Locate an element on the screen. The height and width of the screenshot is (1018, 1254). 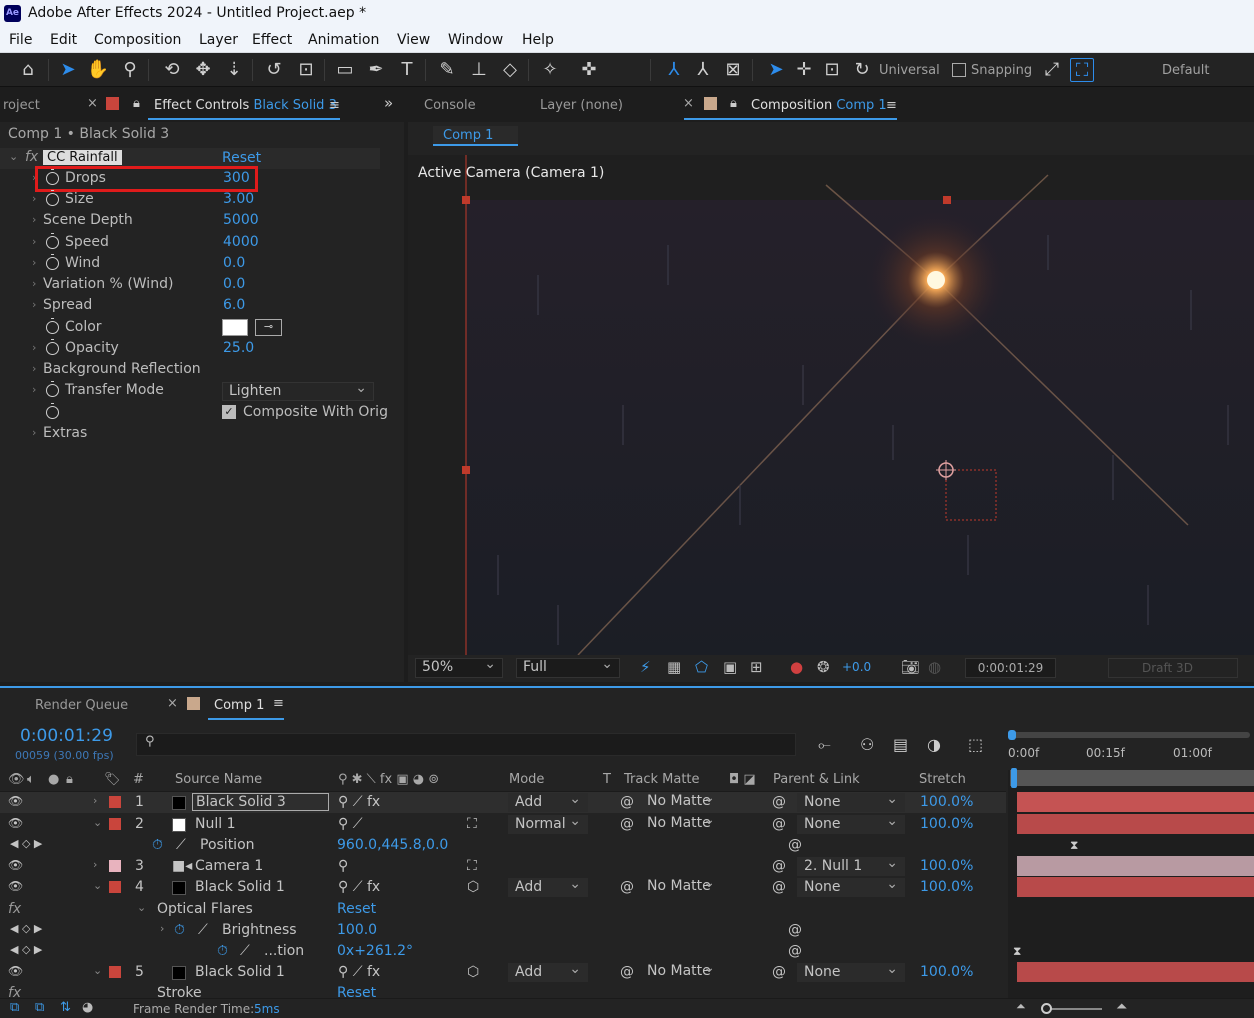
param-composite: ✓ Composite With Orig is located at coordinates (194, 413).